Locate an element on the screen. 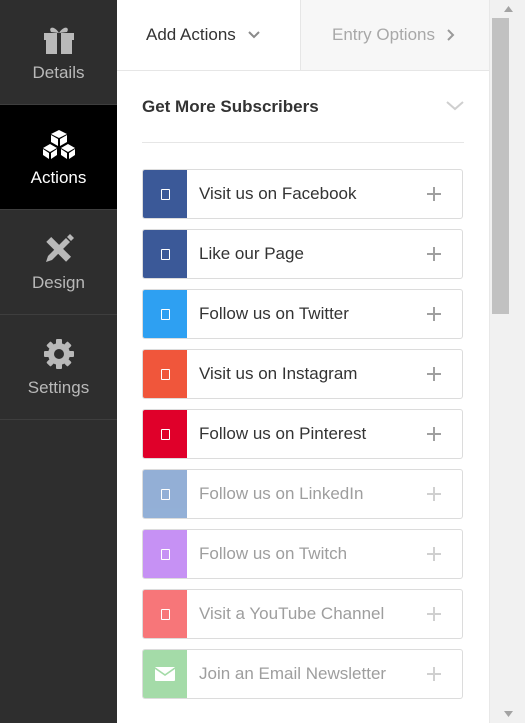 The height and width of the screenshot is (723, 525). action-facebook-like: Like our Page is located at coordinates (302, 254).